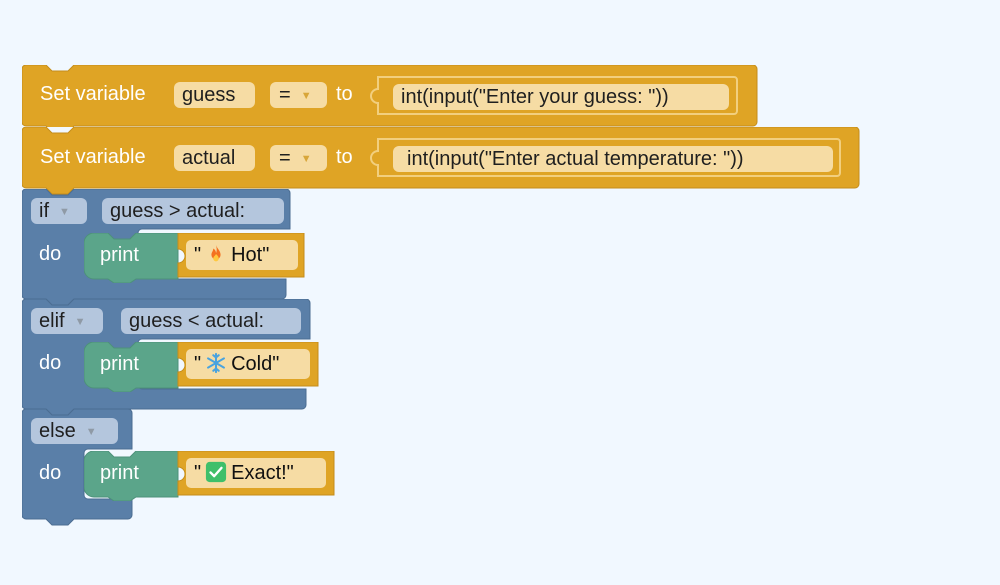 The width and height of the screenshot is (1000, 585). Describe the element at coordinates (216, 253) in the screenshot. I see `fire-icon` at that location.